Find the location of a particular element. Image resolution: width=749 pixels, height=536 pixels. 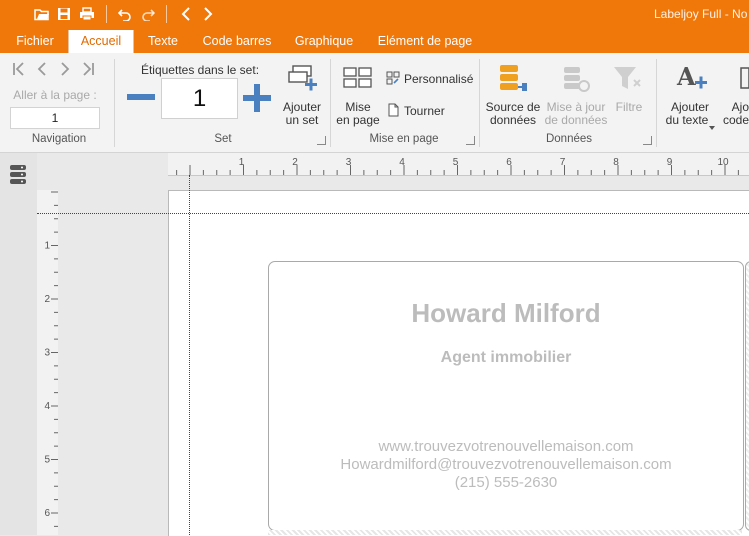

first-page-icon is located at coordinates (19, 70).